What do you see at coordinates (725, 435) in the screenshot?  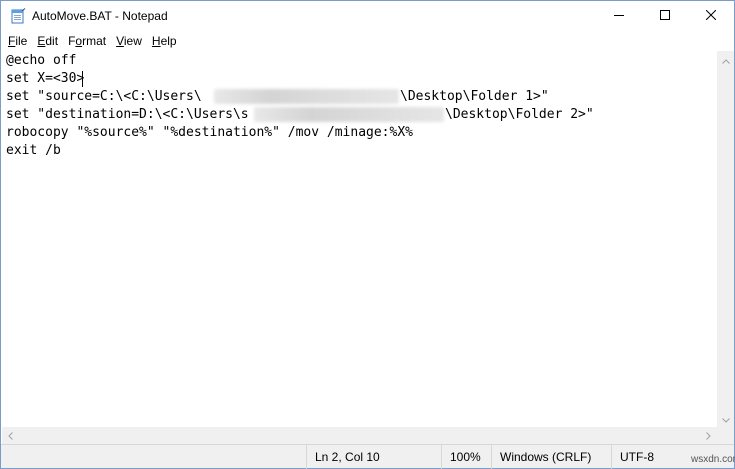 I see `scrollbar-corner` at bounding box center [725, 435].